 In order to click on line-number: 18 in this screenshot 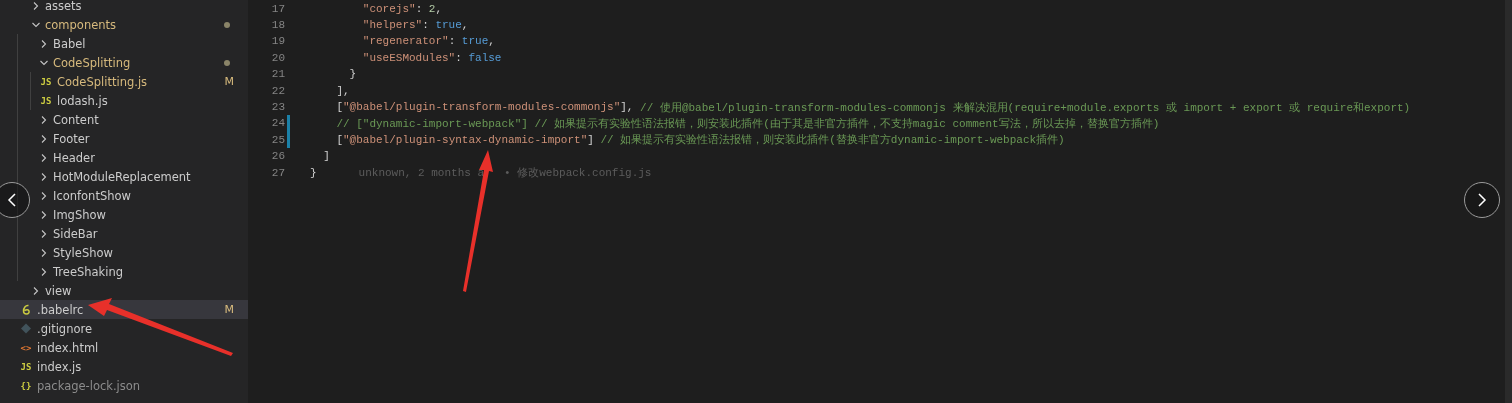, I will do `click(277, 25)`.